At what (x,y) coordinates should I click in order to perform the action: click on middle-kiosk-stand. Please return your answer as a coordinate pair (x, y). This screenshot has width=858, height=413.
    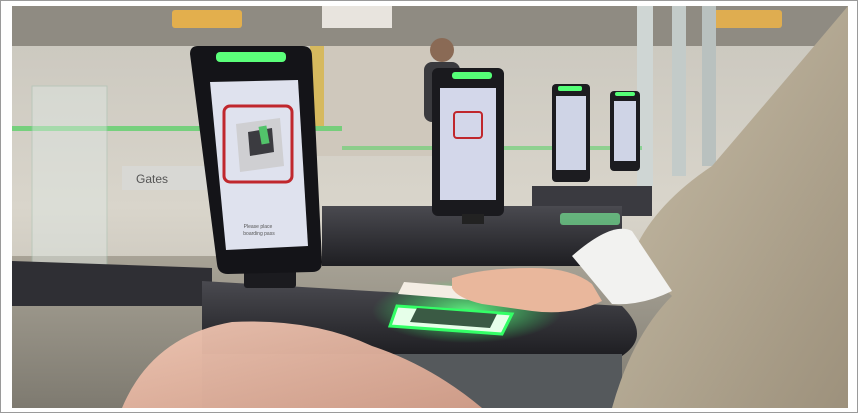
    Looking at the image, I should click on (473, 219).